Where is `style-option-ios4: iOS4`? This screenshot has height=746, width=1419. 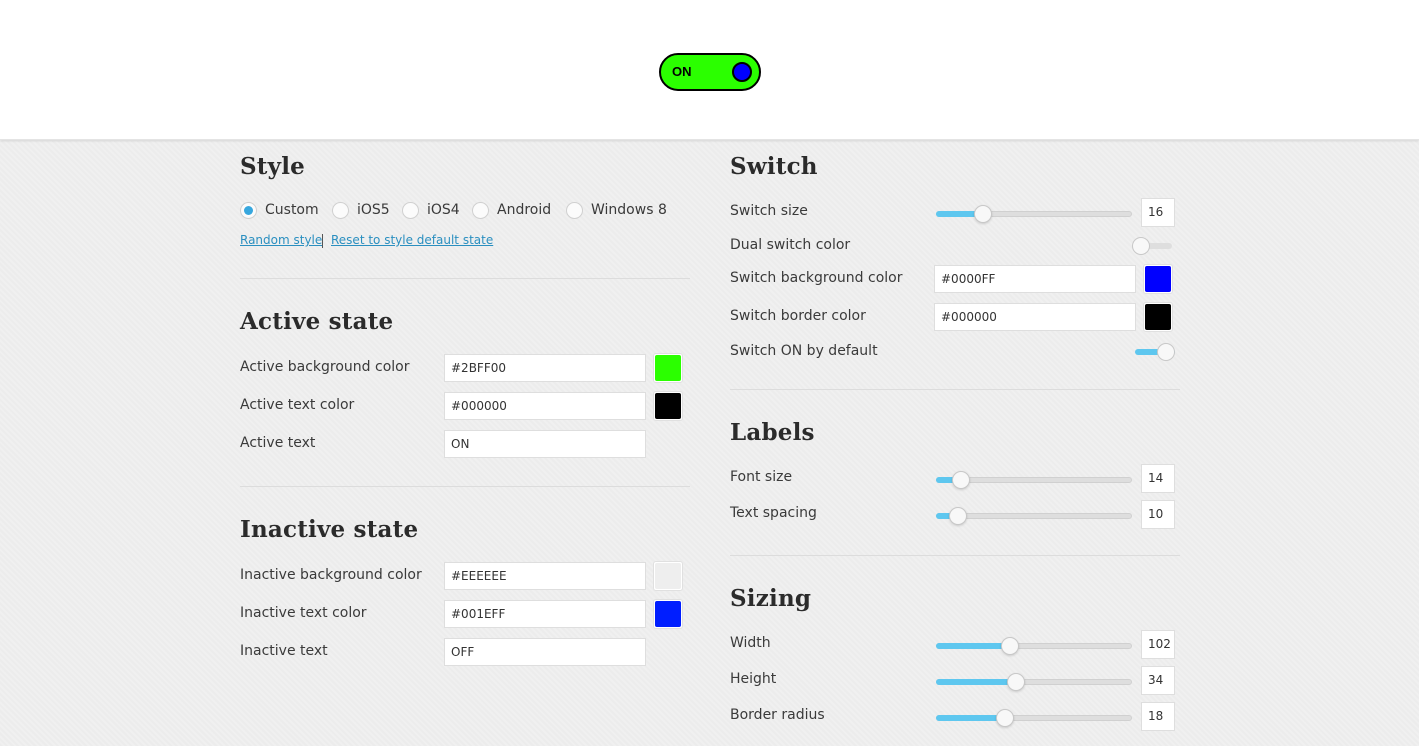
style-option-ios4: iOS4 is located at coordinates (431, 210).